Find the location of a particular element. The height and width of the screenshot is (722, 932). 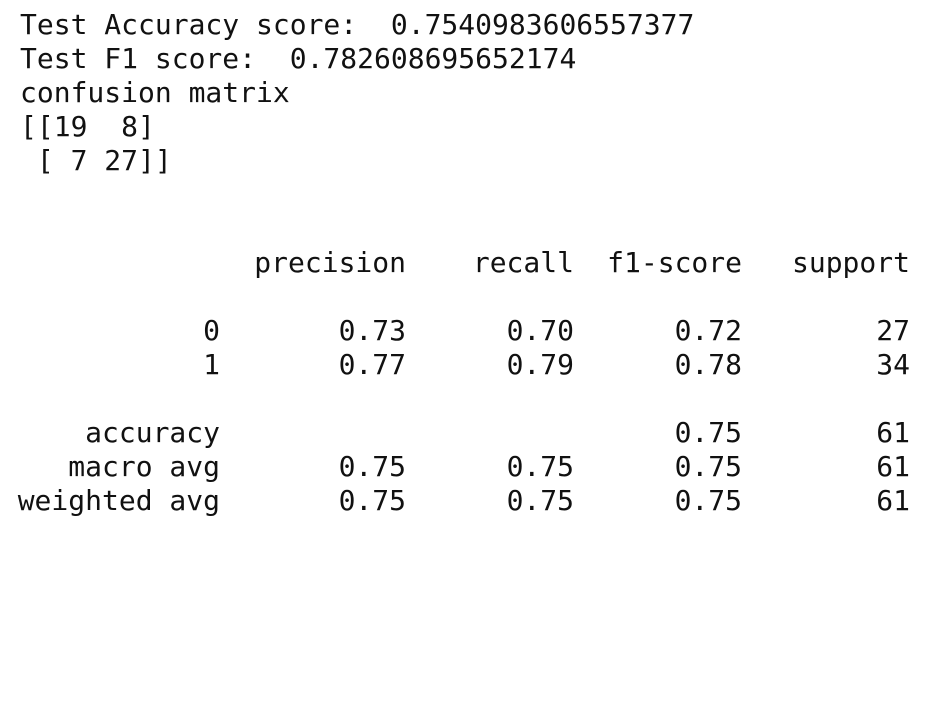

precision-header: precision is located at coordinates (330, 262).